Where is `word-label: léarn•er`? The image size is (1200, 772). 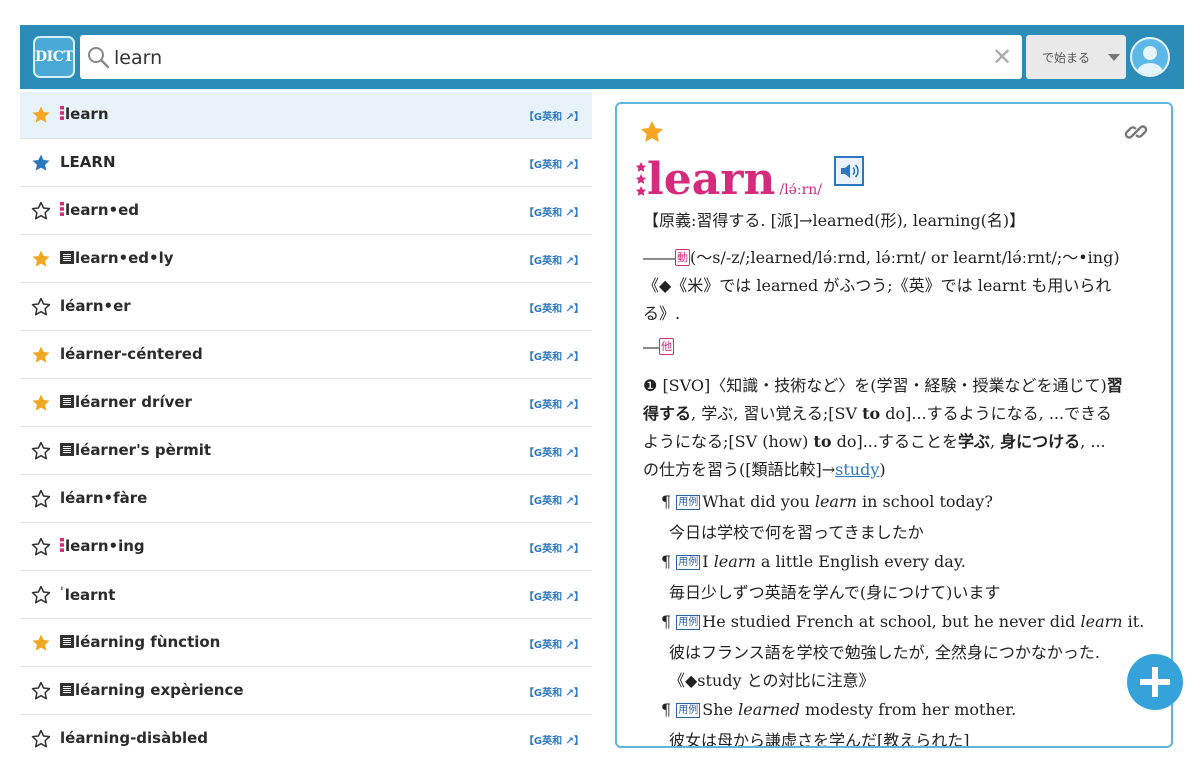
word-label: léarn•er is located at coordinates (95, 306).